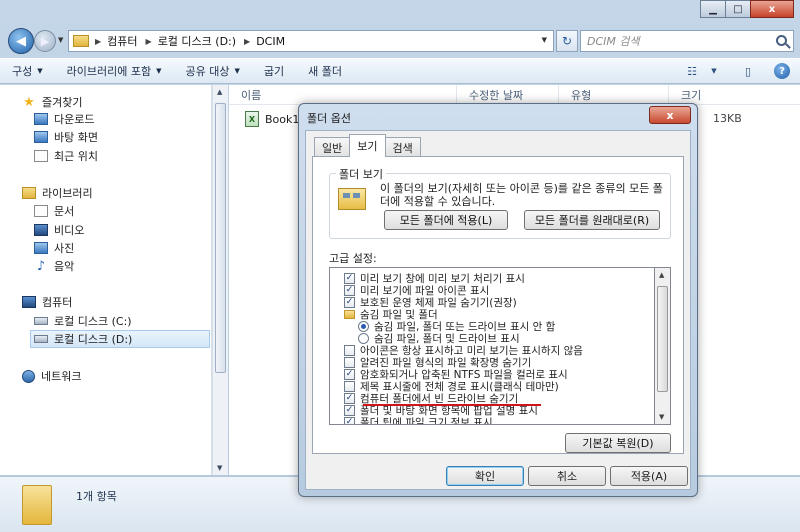 The width and height of the screenshot is (800, 532). What do you see at coordinates (353, 258) in the screenshot?
I see `advanced-settings-label: 고급 설정:` at bounding box center [353, 258].